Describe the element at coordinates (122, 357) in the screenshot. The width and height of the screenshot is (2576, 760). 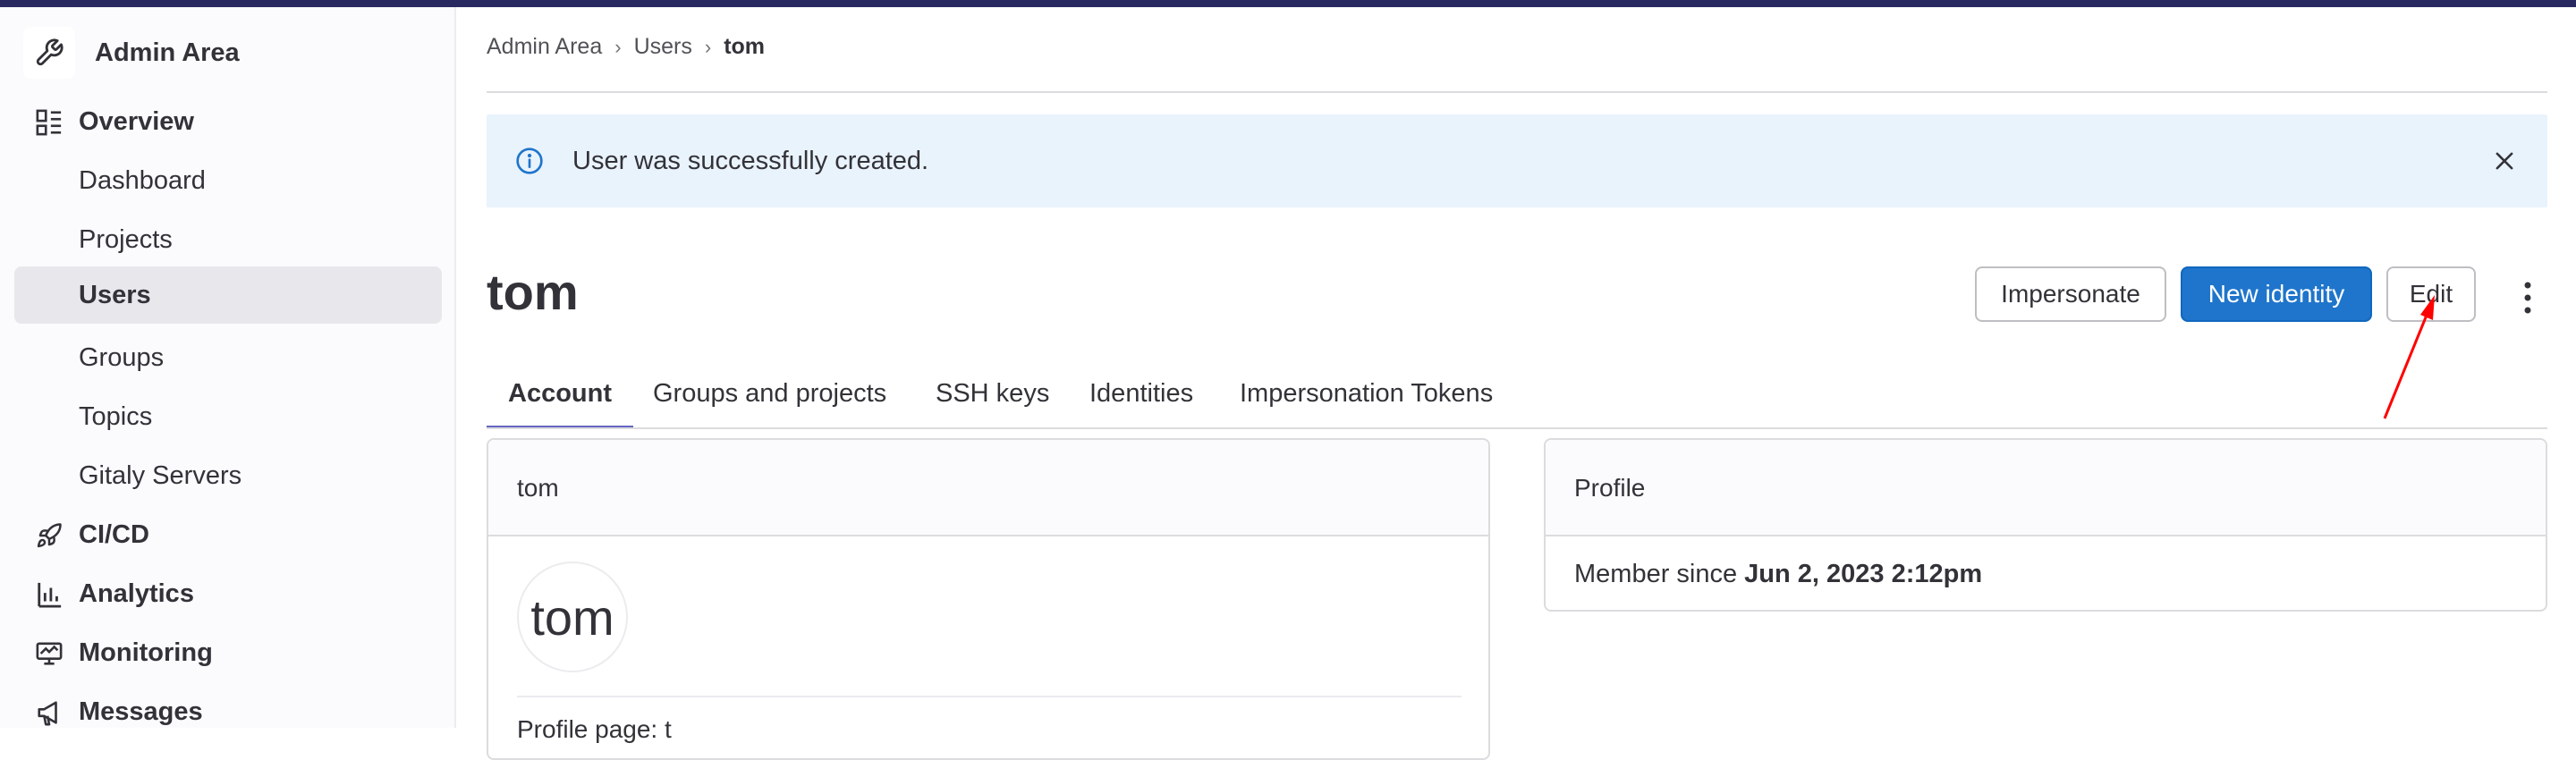
I see `sidebar-item-label: Groups` at that location.